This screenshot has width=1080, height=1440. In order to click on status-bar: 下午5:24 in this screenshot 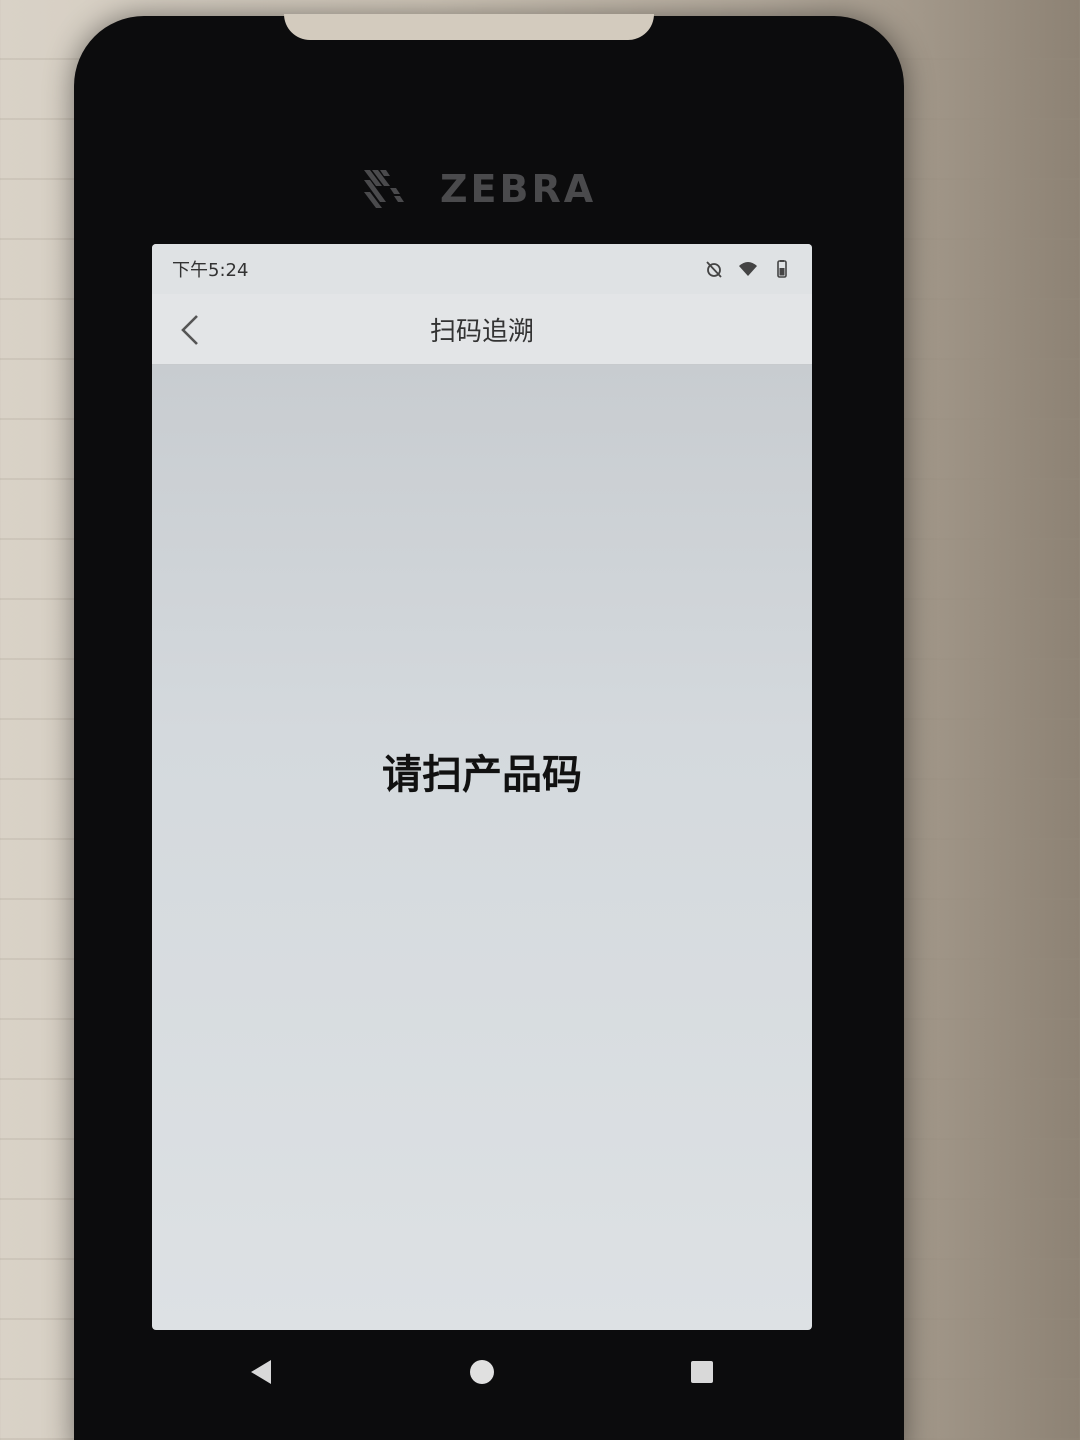, I will do `click(482, 269)`.